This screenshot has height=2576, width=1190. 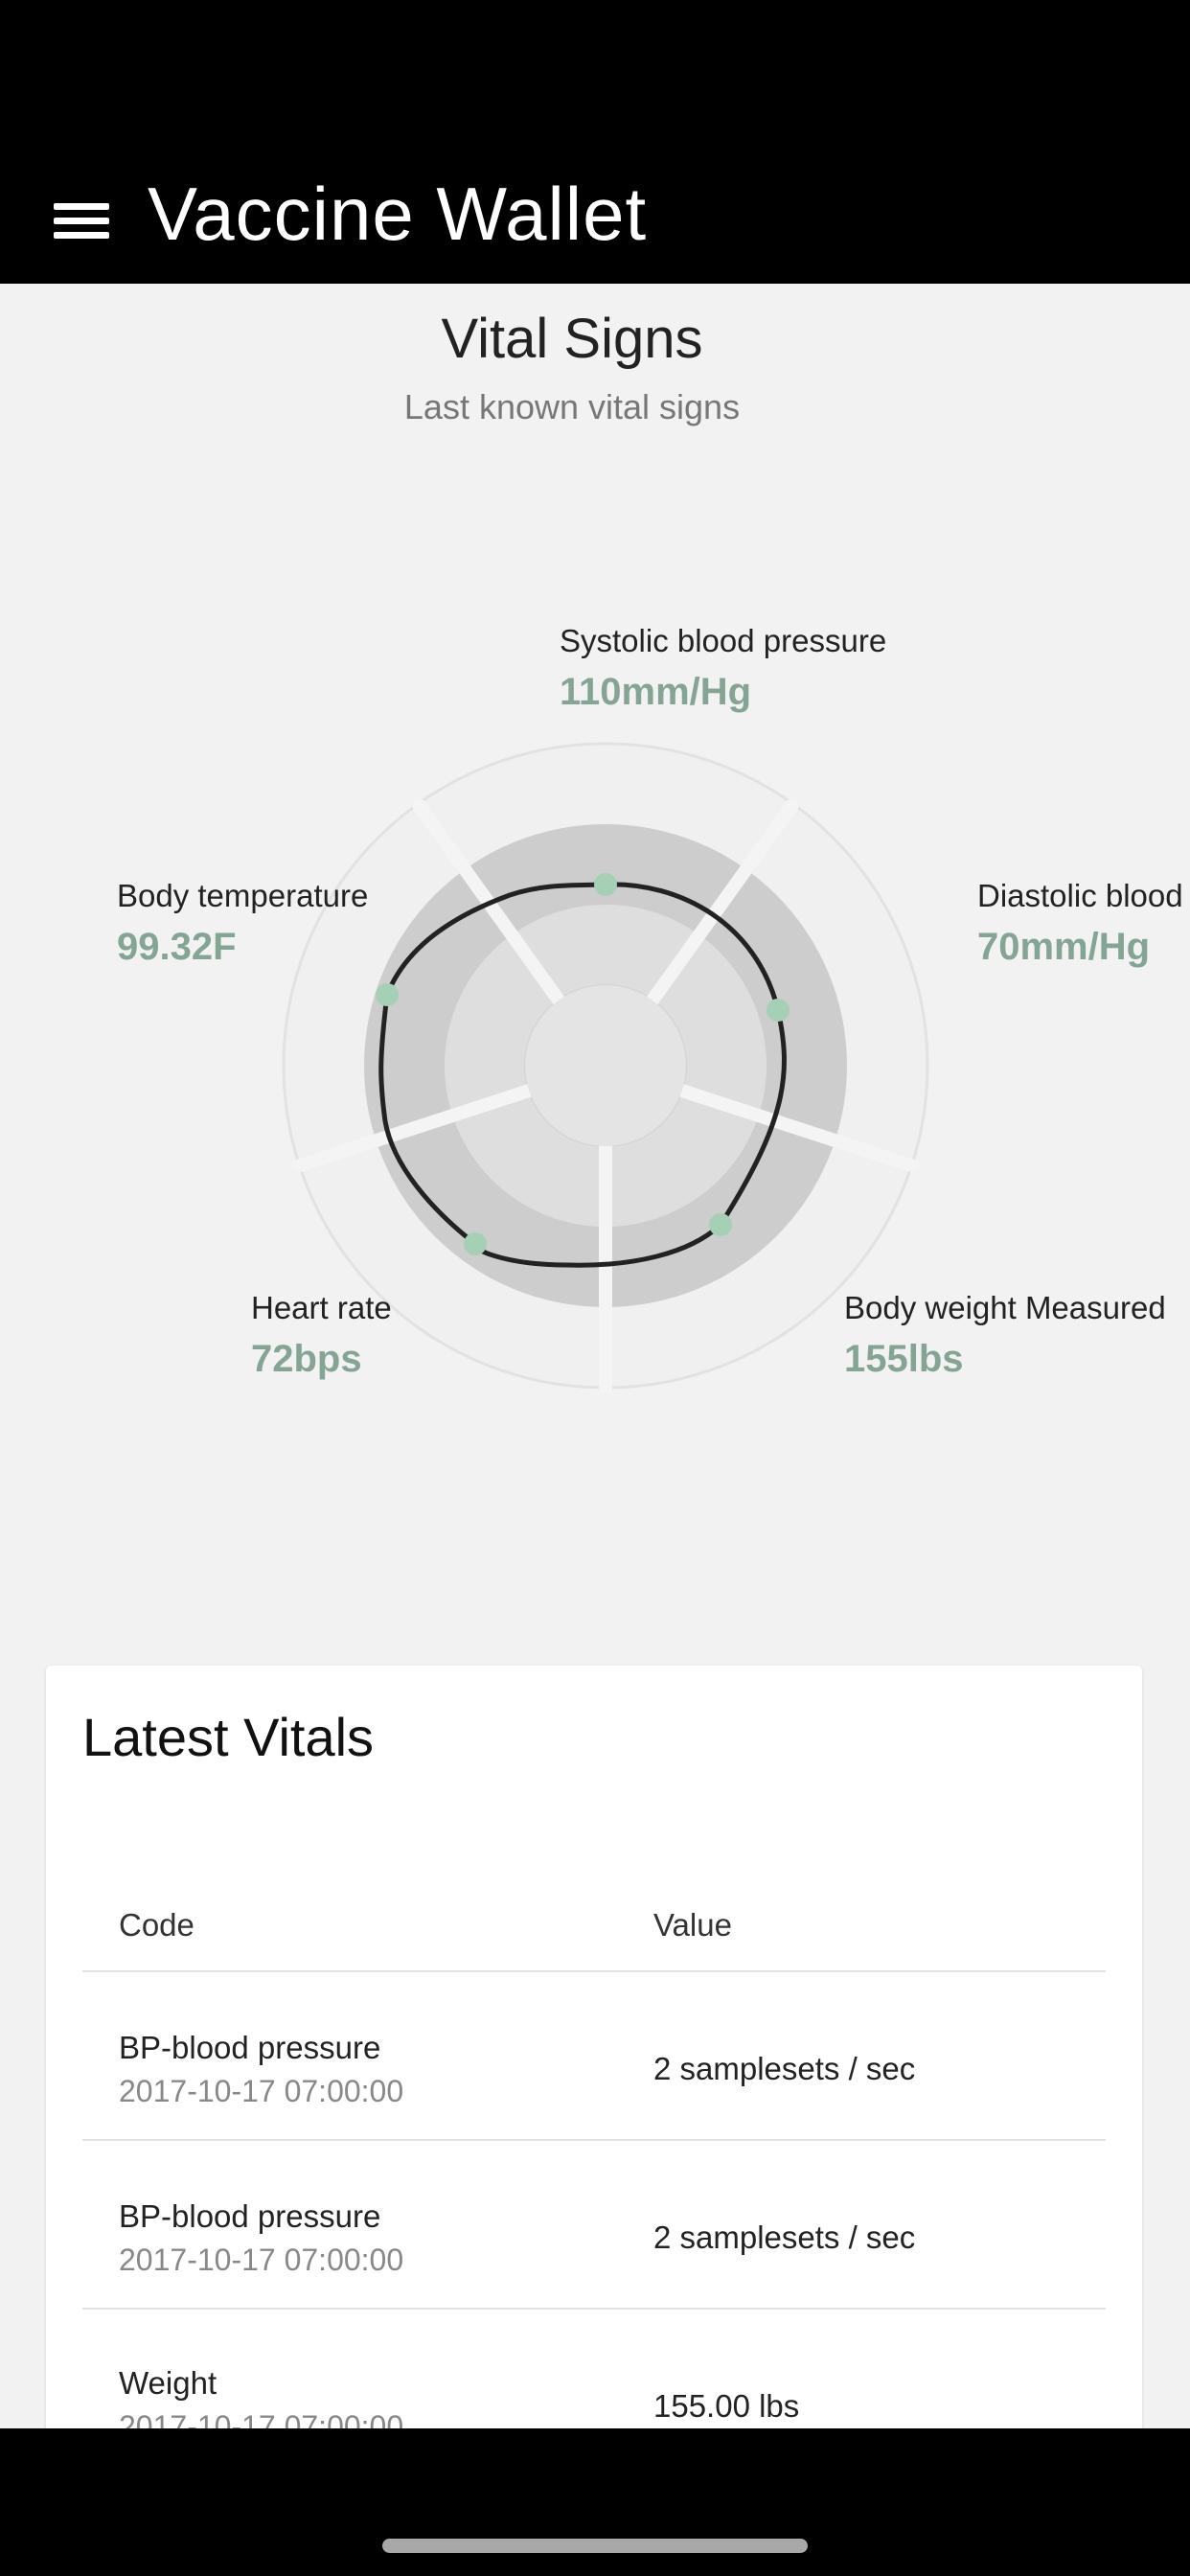 What do you see at coordinates (727, 2406) in the screenshot?
I see `row-value: 155.00 lbs` at bounding box center [727, 2406].